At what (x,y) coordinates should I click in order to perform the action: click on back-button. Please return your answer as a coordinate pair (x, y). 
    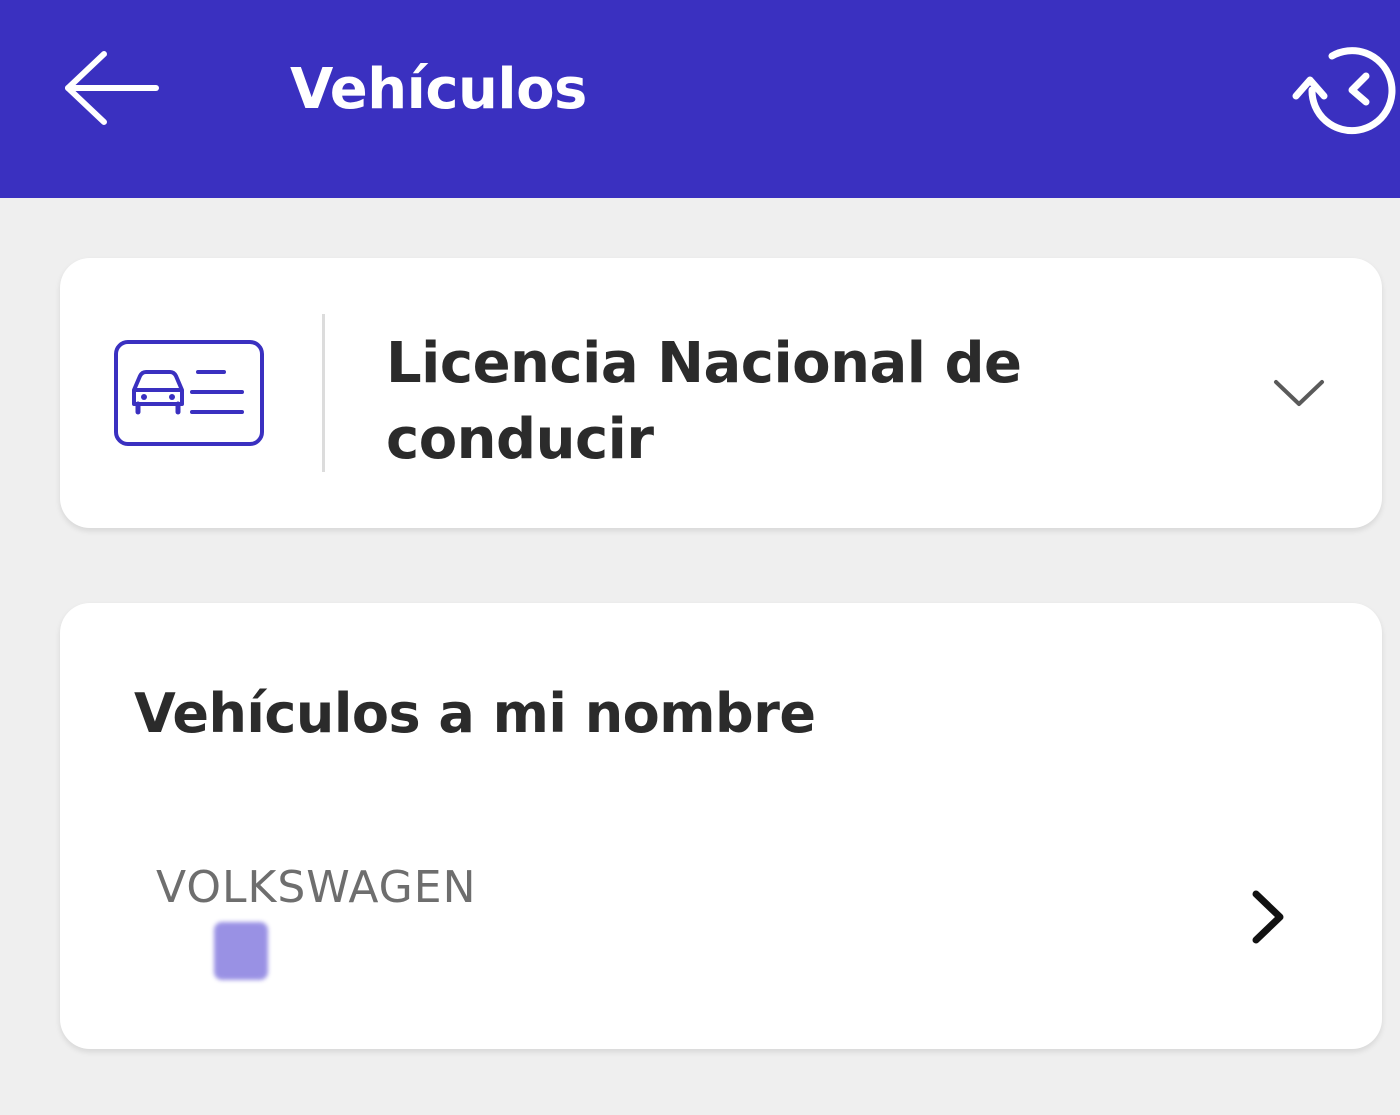
    Looking at the image, I should click on (111, 88).